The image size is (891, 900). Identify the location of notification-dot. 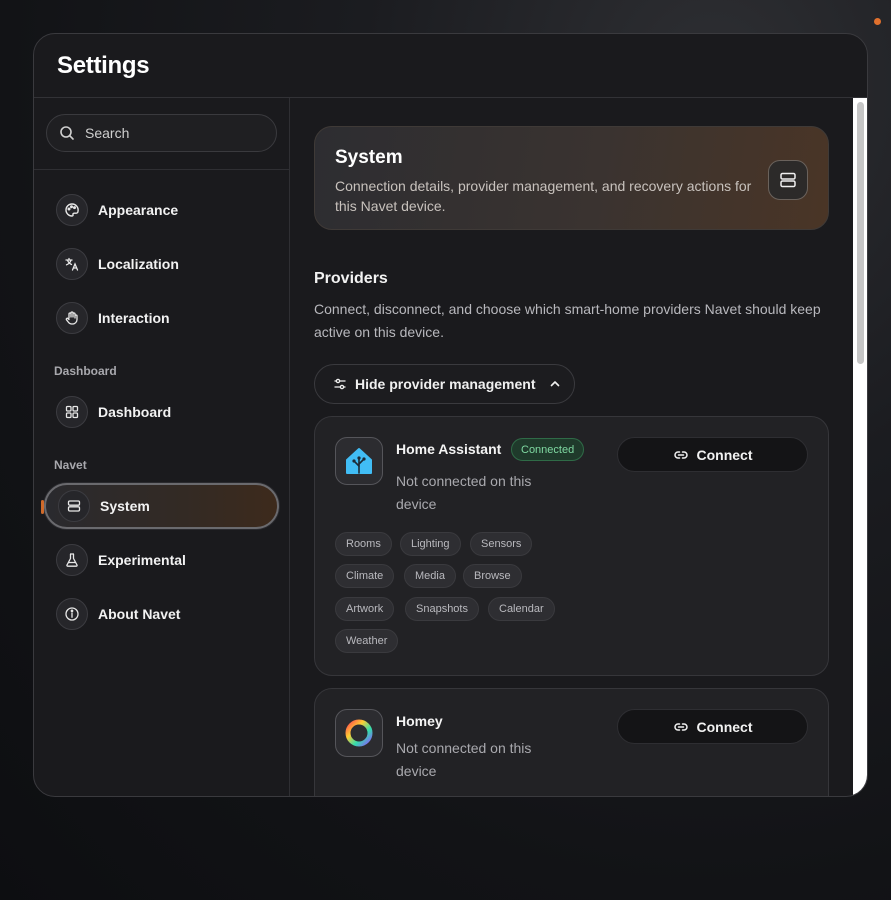
(877, 21).